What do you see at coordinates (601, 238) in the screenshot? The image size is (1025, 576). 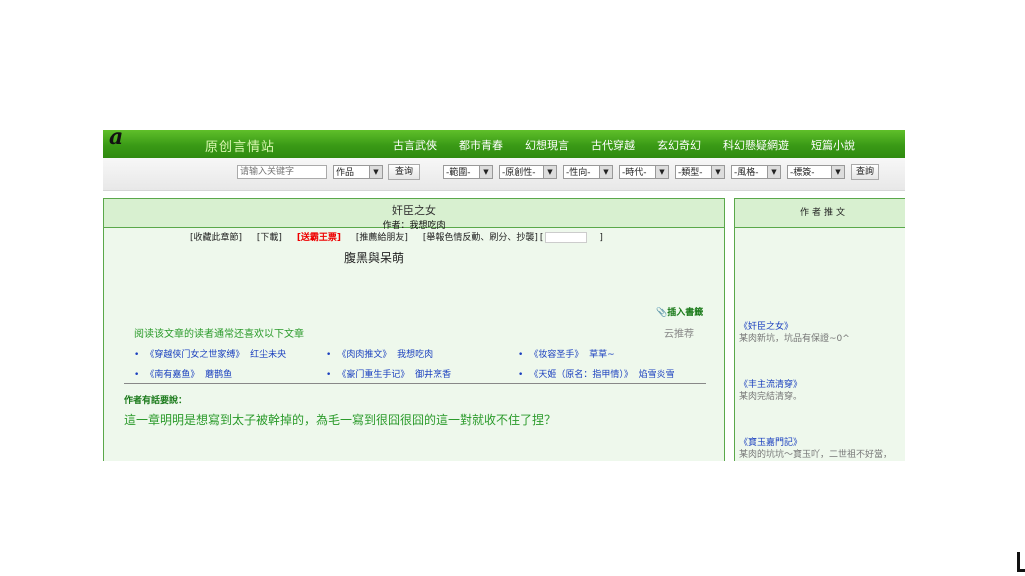 I see `toolbar-bracket-close: ]` at bounding box center [601, 238].